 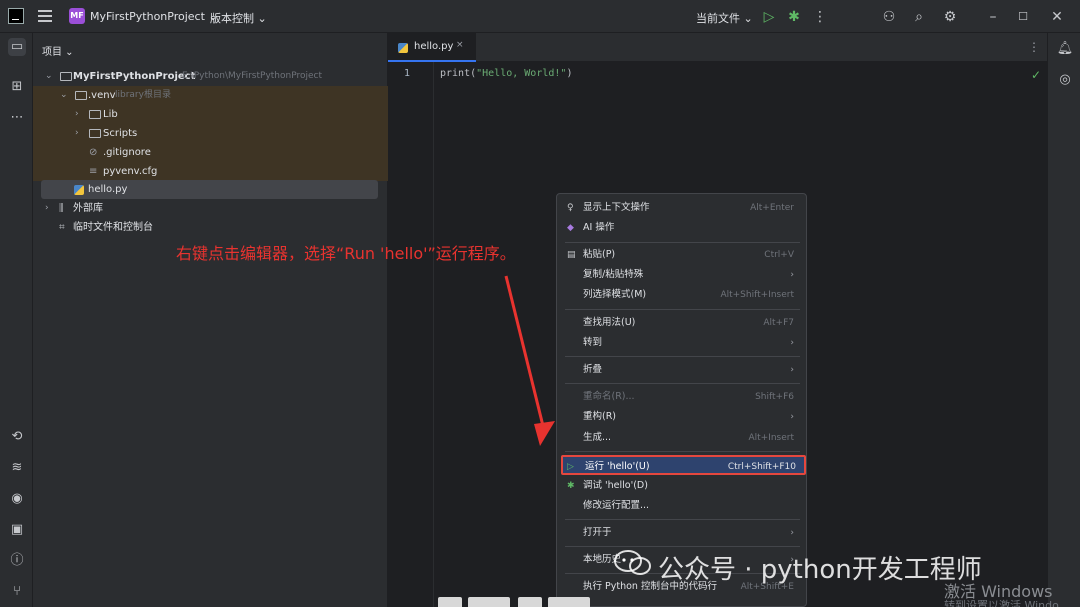 I want to click on settings-gear-icon: ⚙, so click(x=950, y=17).